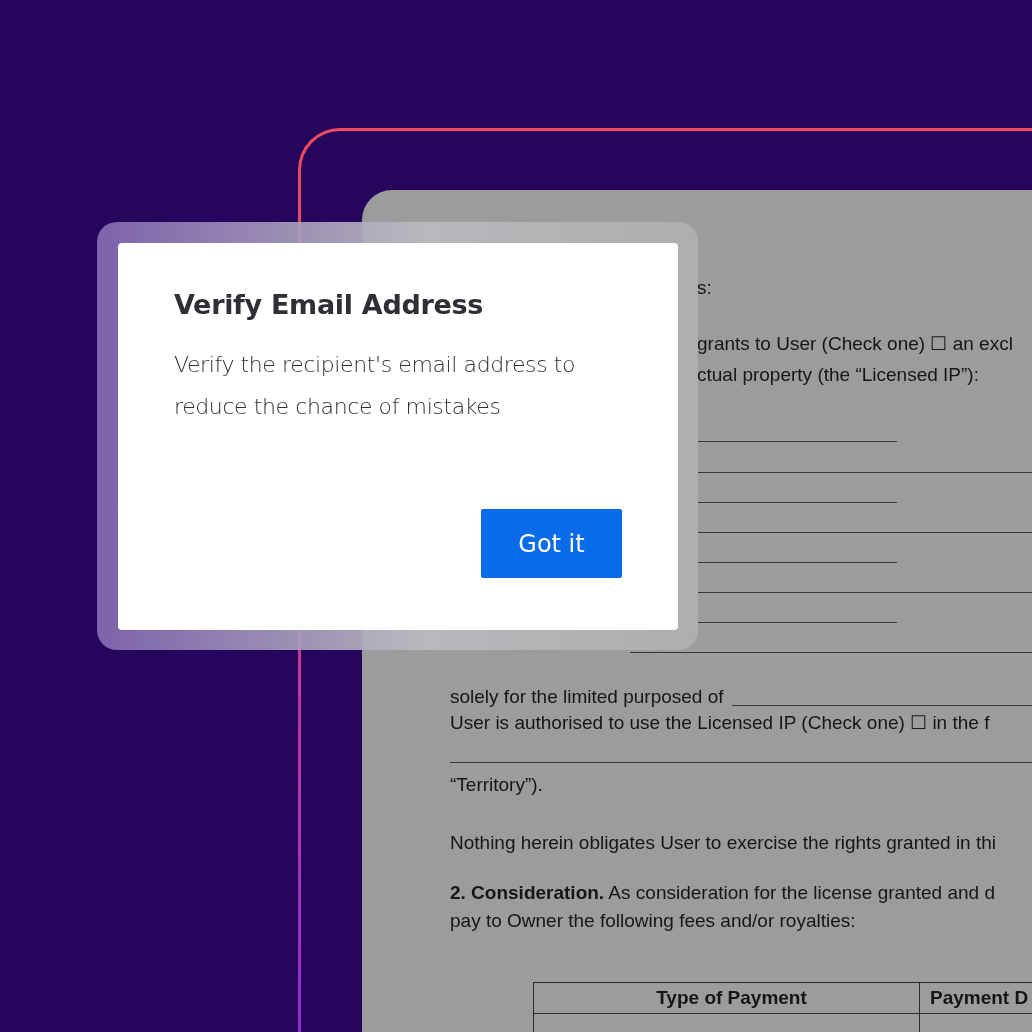 The height and width of the screenshot is (1032, 1032). What do you see at coordinates (720, 723) in the screenshot?
I see `document-text: User is authorised to use the Licensed IP (Check one) ☐ in the f` at bounding box center [720, 723].